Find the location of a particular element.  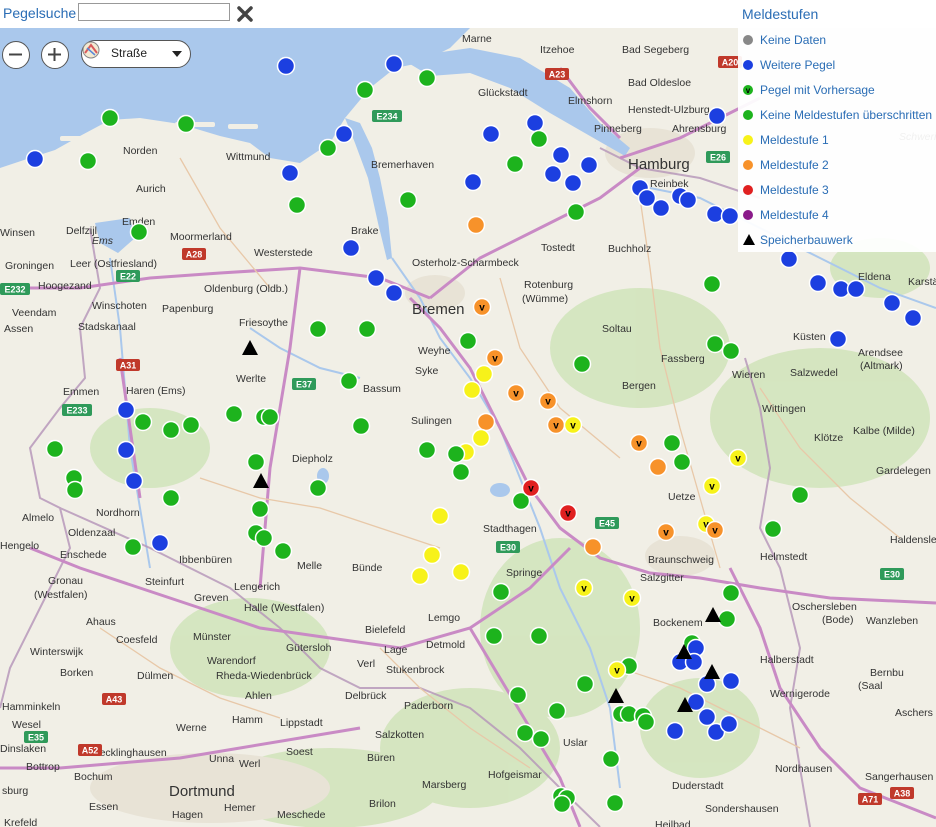

map-style-select: Straße is located at coordinates (136, 54).